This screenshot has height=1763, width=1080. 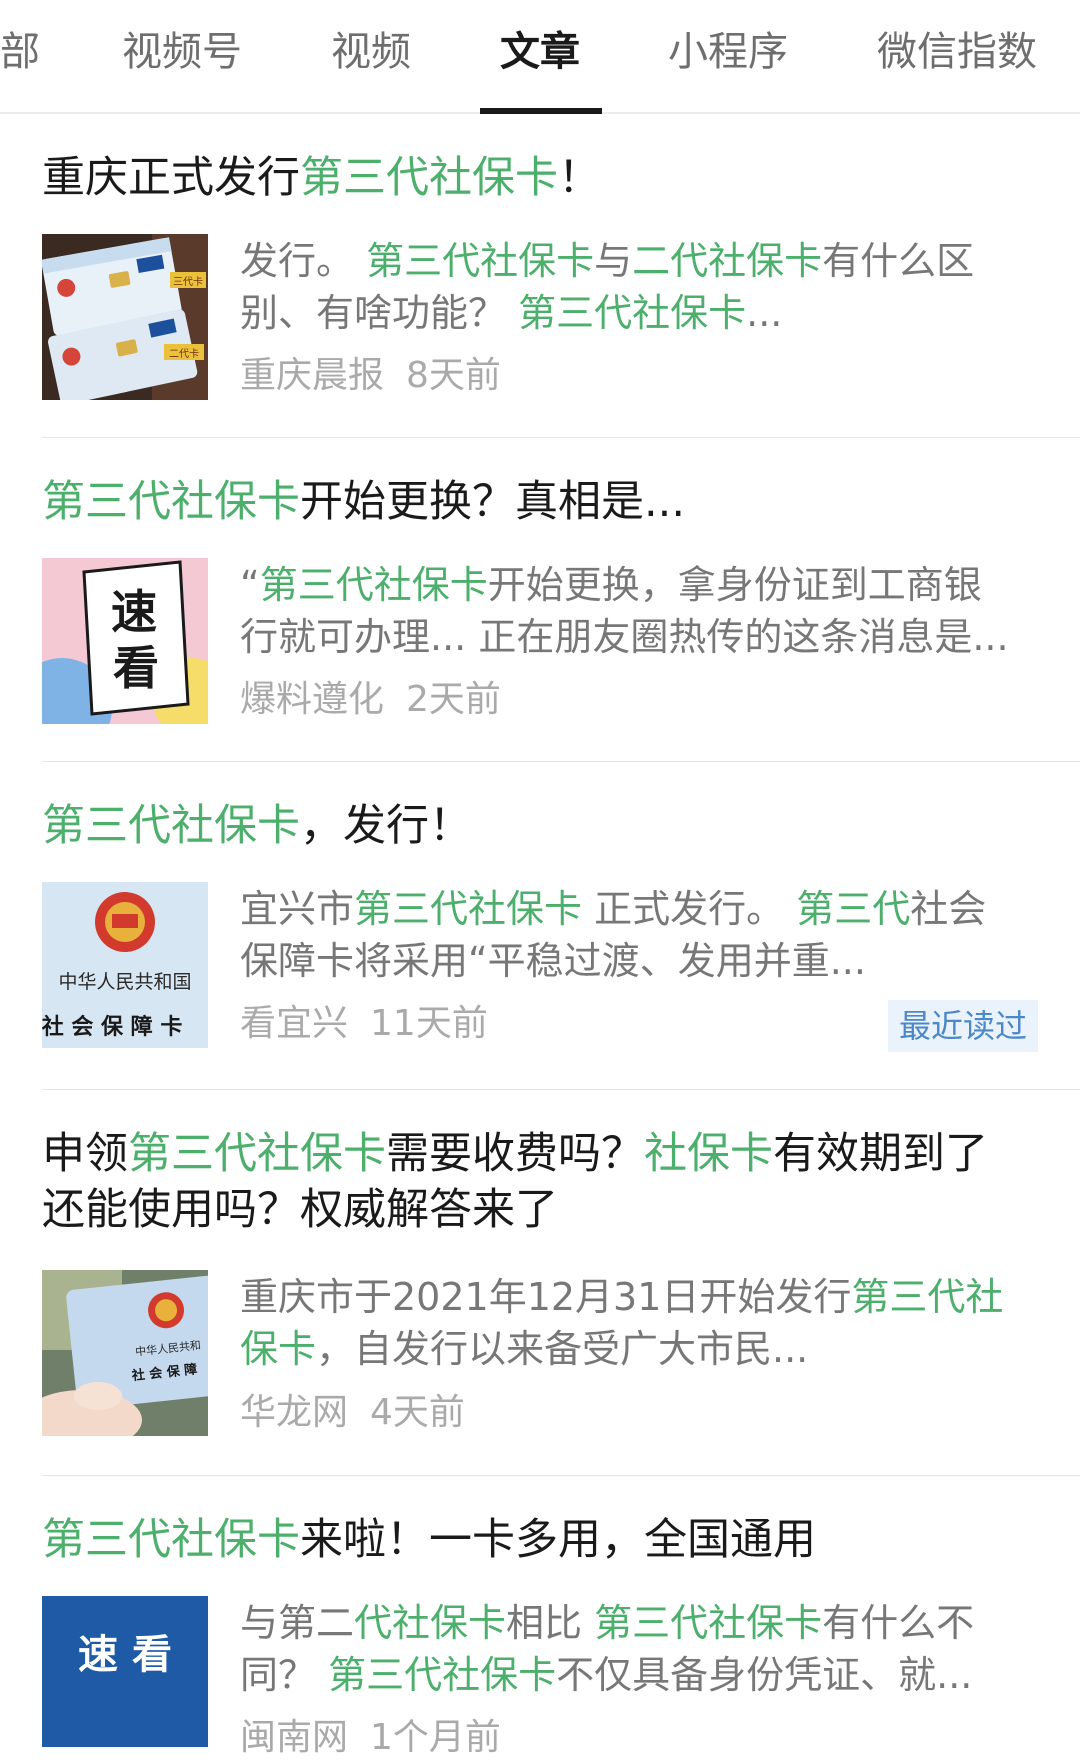 What do you see at coordinates (435, 1737) in the screenshot?
I see `article-time: 1个月前` at bounding box center [435, 1737].